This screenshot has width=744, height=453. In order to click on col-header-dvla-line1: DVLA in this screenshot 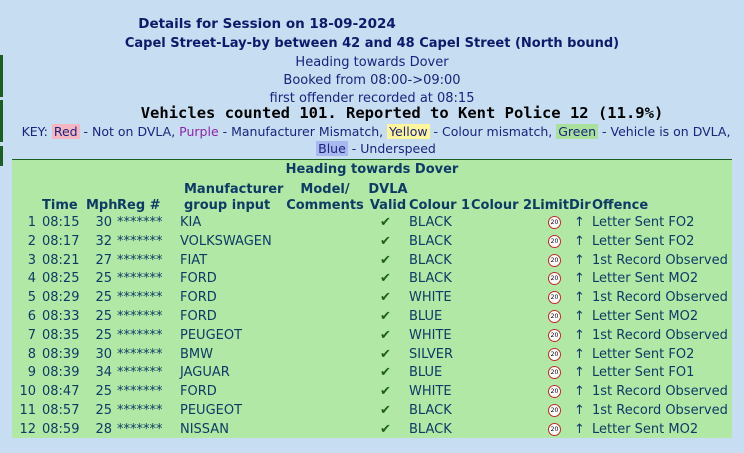, I will do `click(388, 189)`.